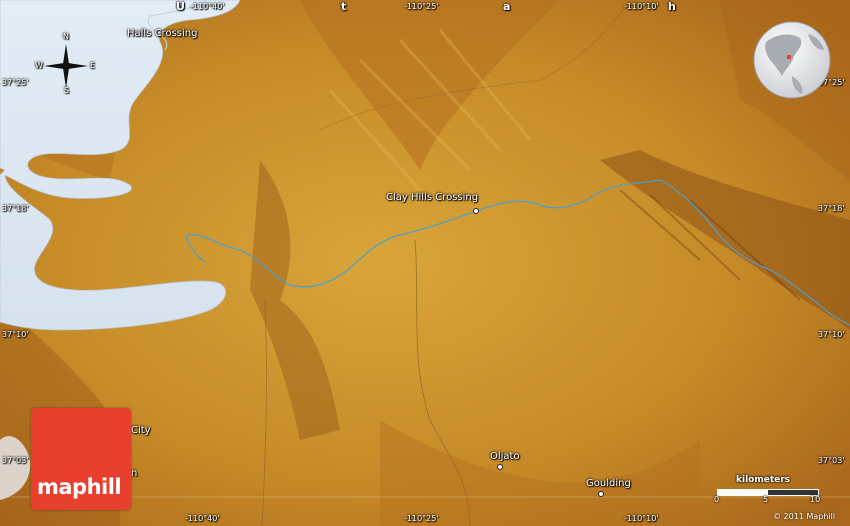 The width and height of the screenshot is (850, 526). Describe the element at coordinates (79, 487) in the screenshot. I see `logo-text: maphill` at that location.